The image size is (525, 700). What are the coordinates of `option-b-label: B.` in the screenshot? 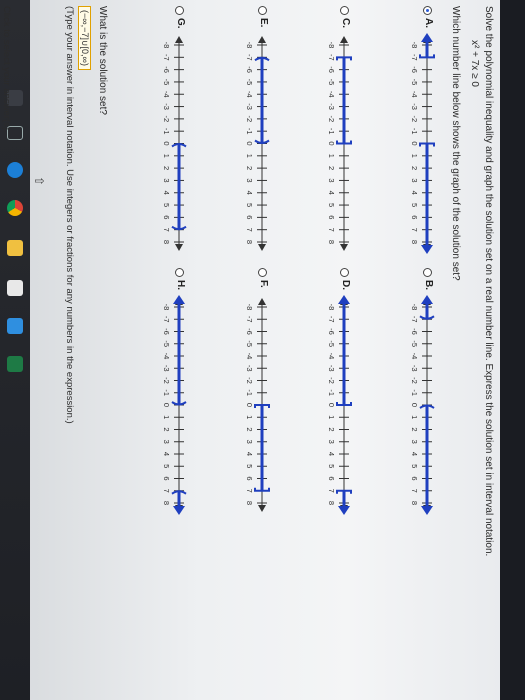 It's located at (428, 285).